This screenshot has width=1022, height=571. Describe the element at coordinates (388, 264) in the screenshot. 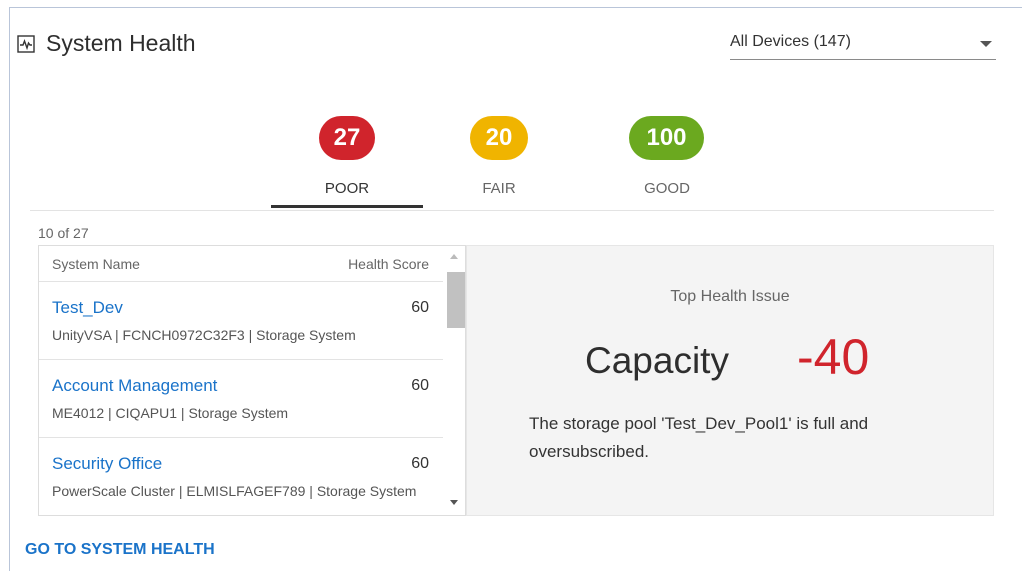

I see `column-header-health-score: Health Score` at that location.